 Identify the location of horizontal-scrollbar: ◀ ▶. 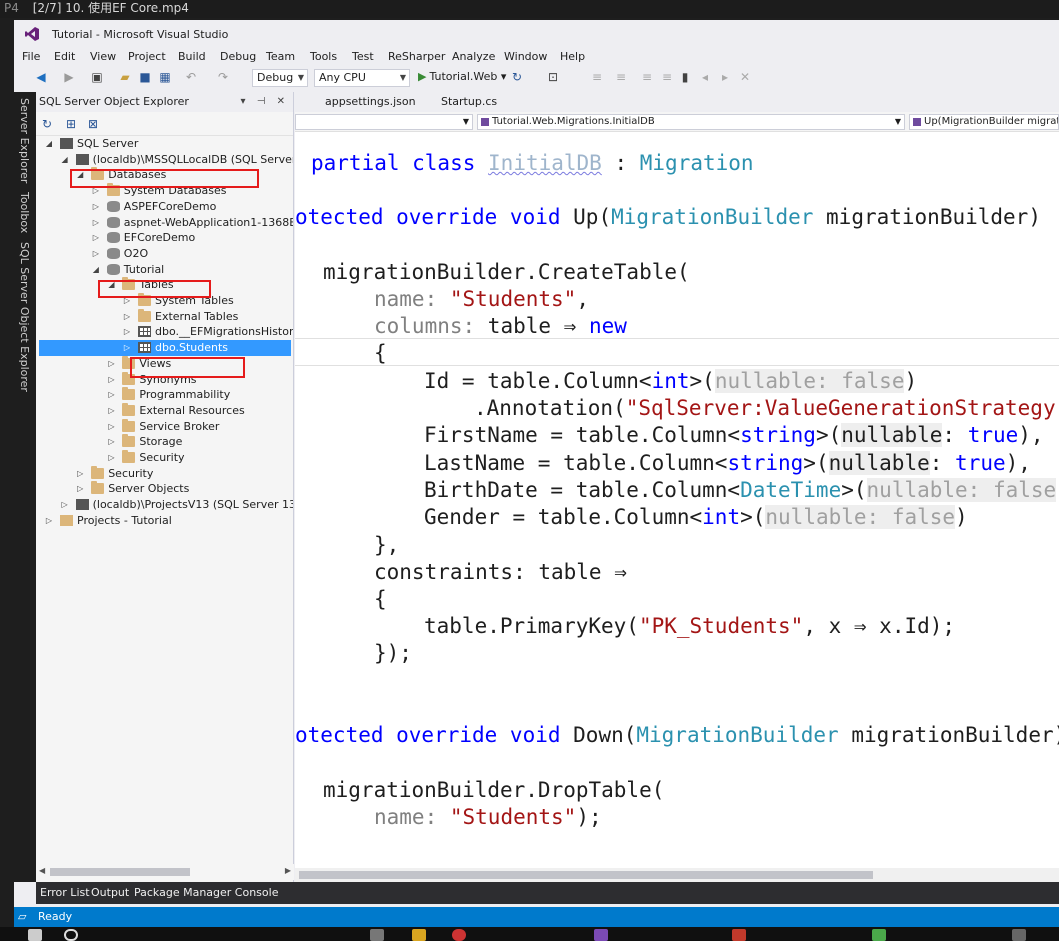
(165, 872).